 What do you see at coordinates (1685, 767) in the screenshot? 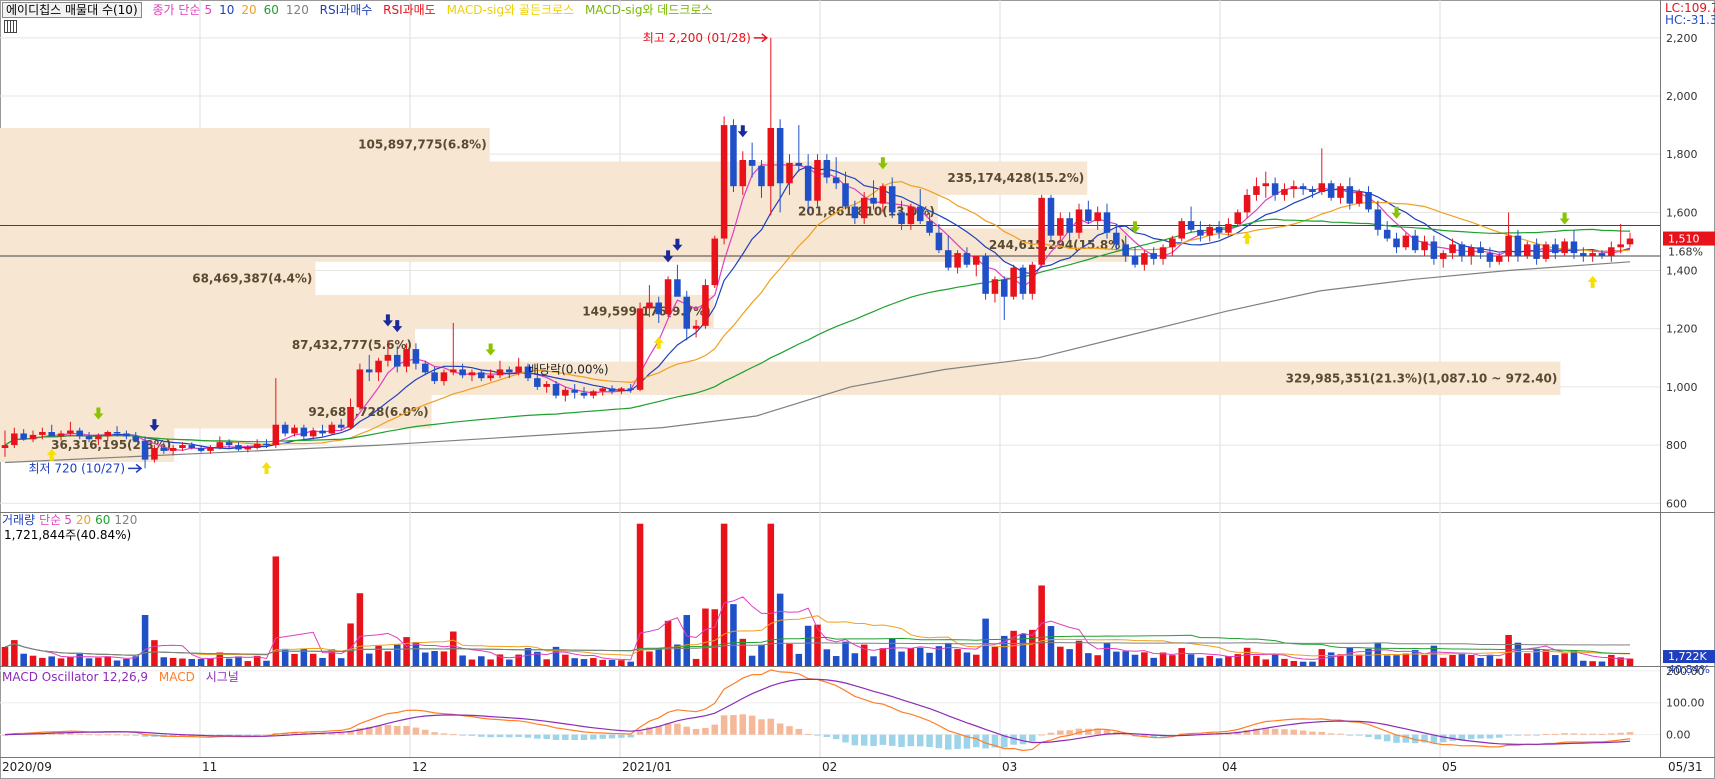
I see `x-tick-label: 05/31` at bounding box center [1685, 767].